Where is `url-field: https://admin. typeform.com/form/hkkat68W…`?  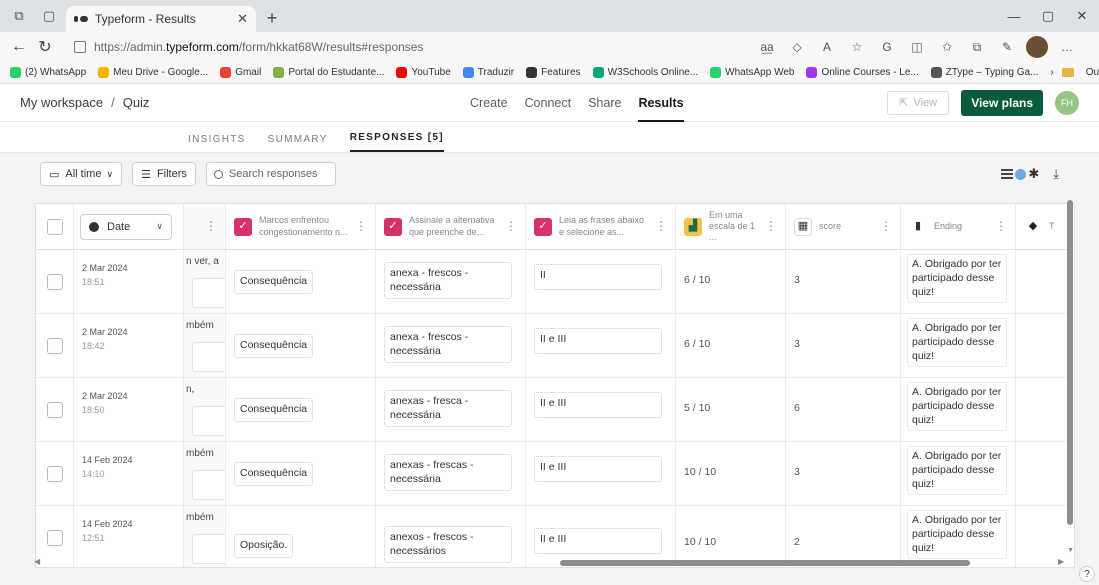 url-field: https://admin. typeform.com/form/hkkat68W… is located at coordinates (406, 47).